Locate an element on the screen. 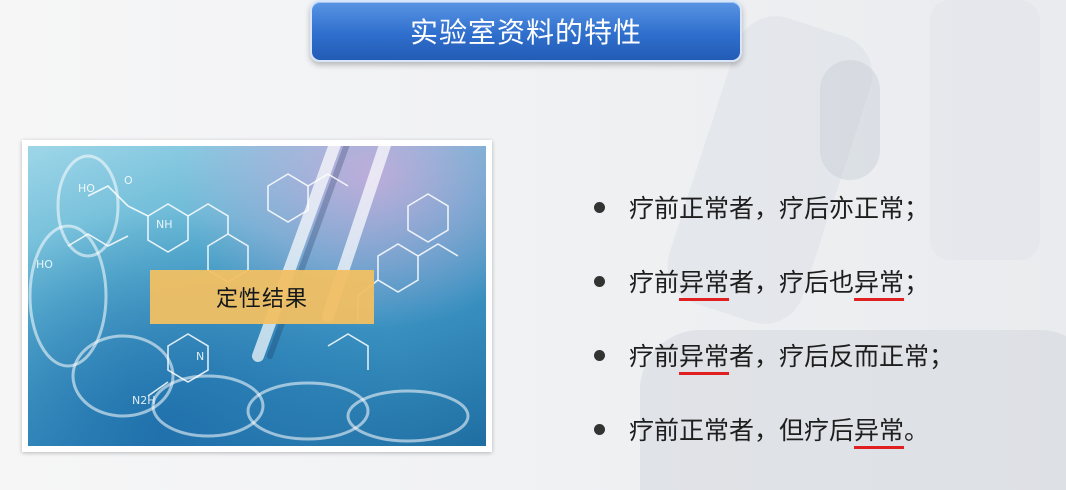 Image resolution: width=1066 pixels, height=490 pixels. bullet-text: 者，疗后反而正常； is located at coordinates (842, 356).